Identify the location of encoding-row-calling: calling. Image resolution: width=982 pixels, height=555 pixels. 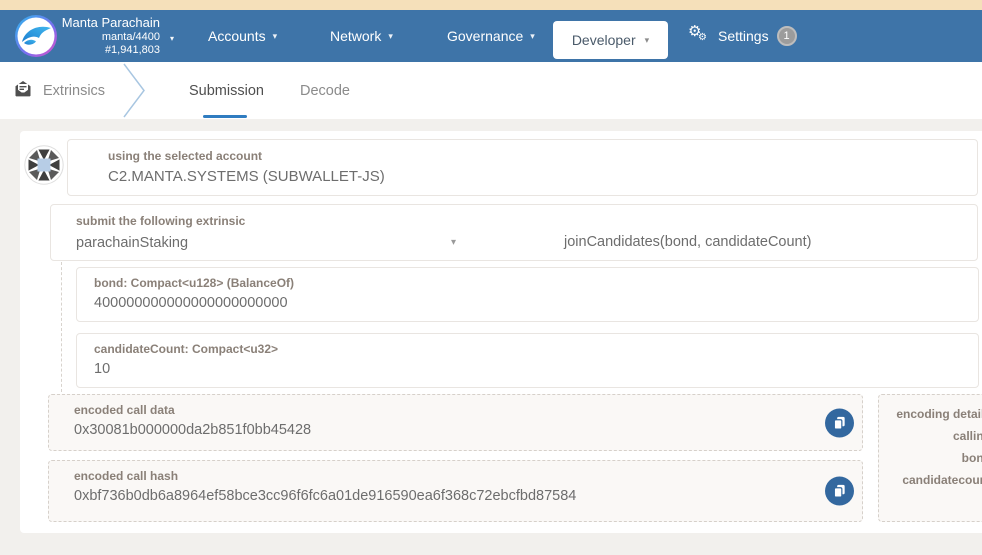
(967, 436).